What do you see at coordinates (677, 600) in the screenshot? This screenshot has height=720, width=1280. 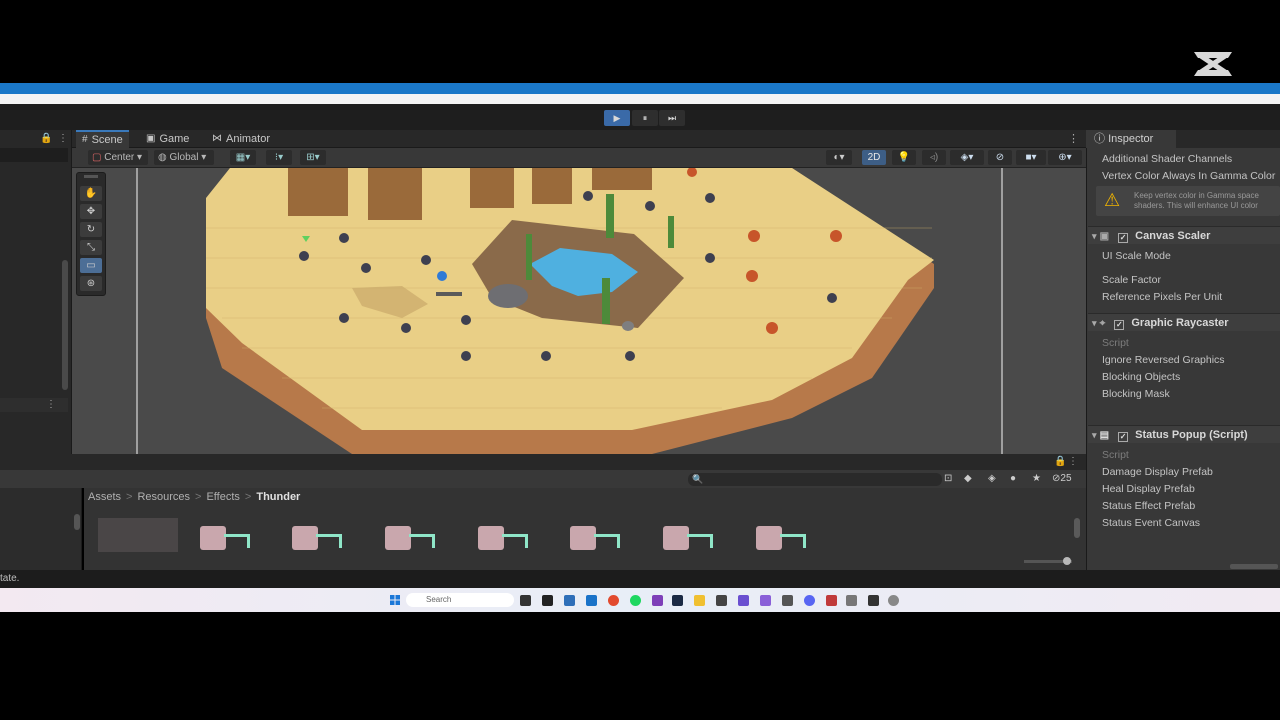 I see `steam-icon` at bounding box center [677, 600].